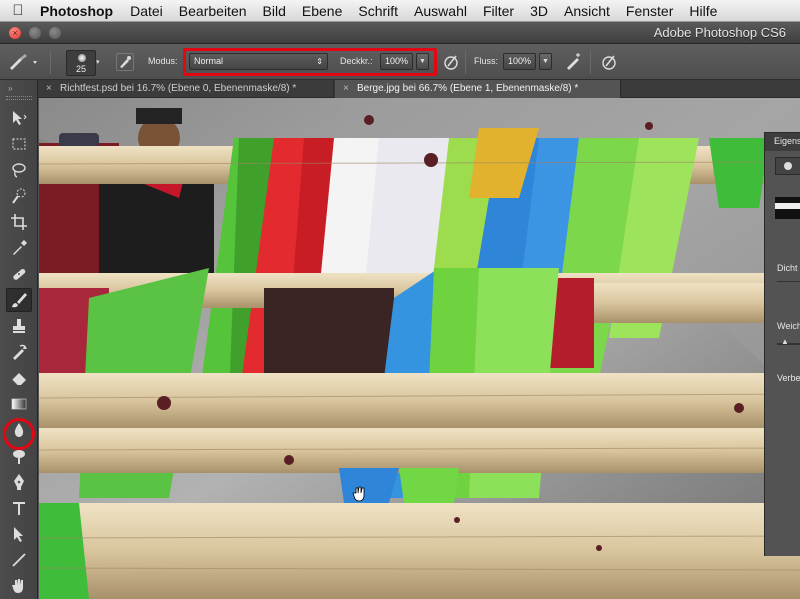 The width and height of the screenshot is (800, 599). I want to click on move-tool, so click(19, 118).